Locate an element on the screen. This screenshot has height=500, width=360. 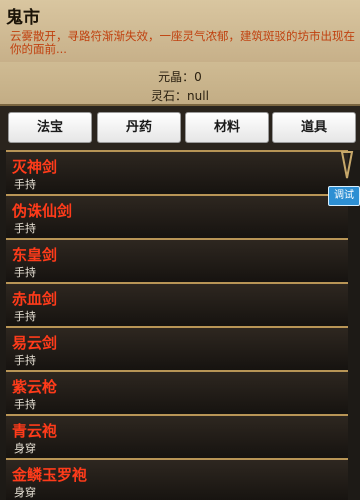
list-item: 灭神剑 手持 is located at coordinates (177, 173).